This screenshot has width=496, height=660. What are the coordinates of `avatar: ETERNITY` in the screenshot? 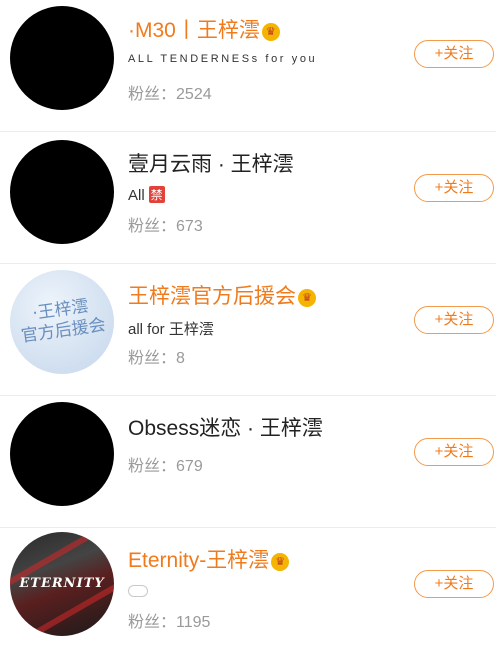 It's located at (62, 584).